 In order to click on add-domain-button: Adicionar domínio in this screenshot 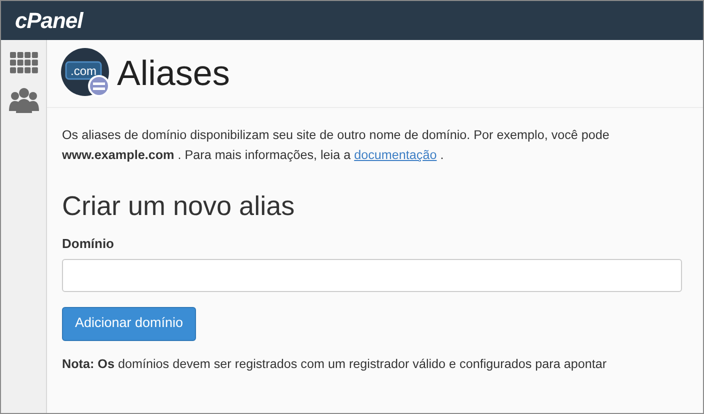, I will do `click(129, 323)`.